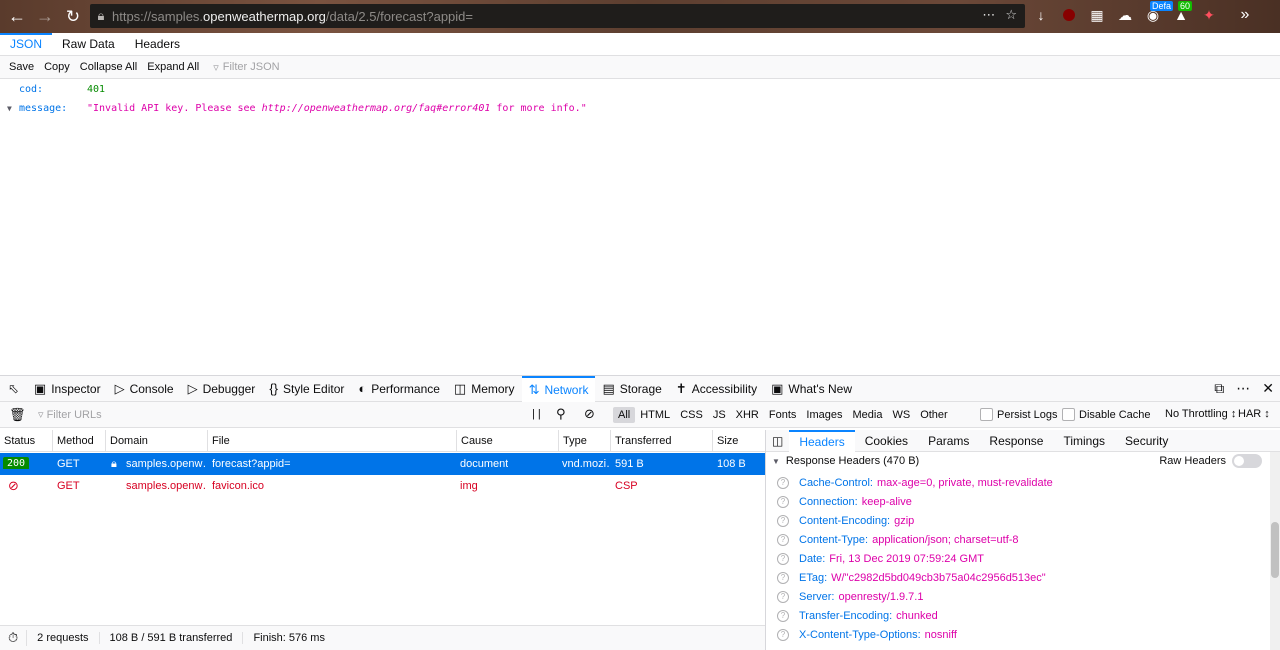 The height and width of the screenshot is (650, 1280). Describe the element at coordinates (144, 389) in the screenshot. I see `tab-console: ▷ Console` at that location.